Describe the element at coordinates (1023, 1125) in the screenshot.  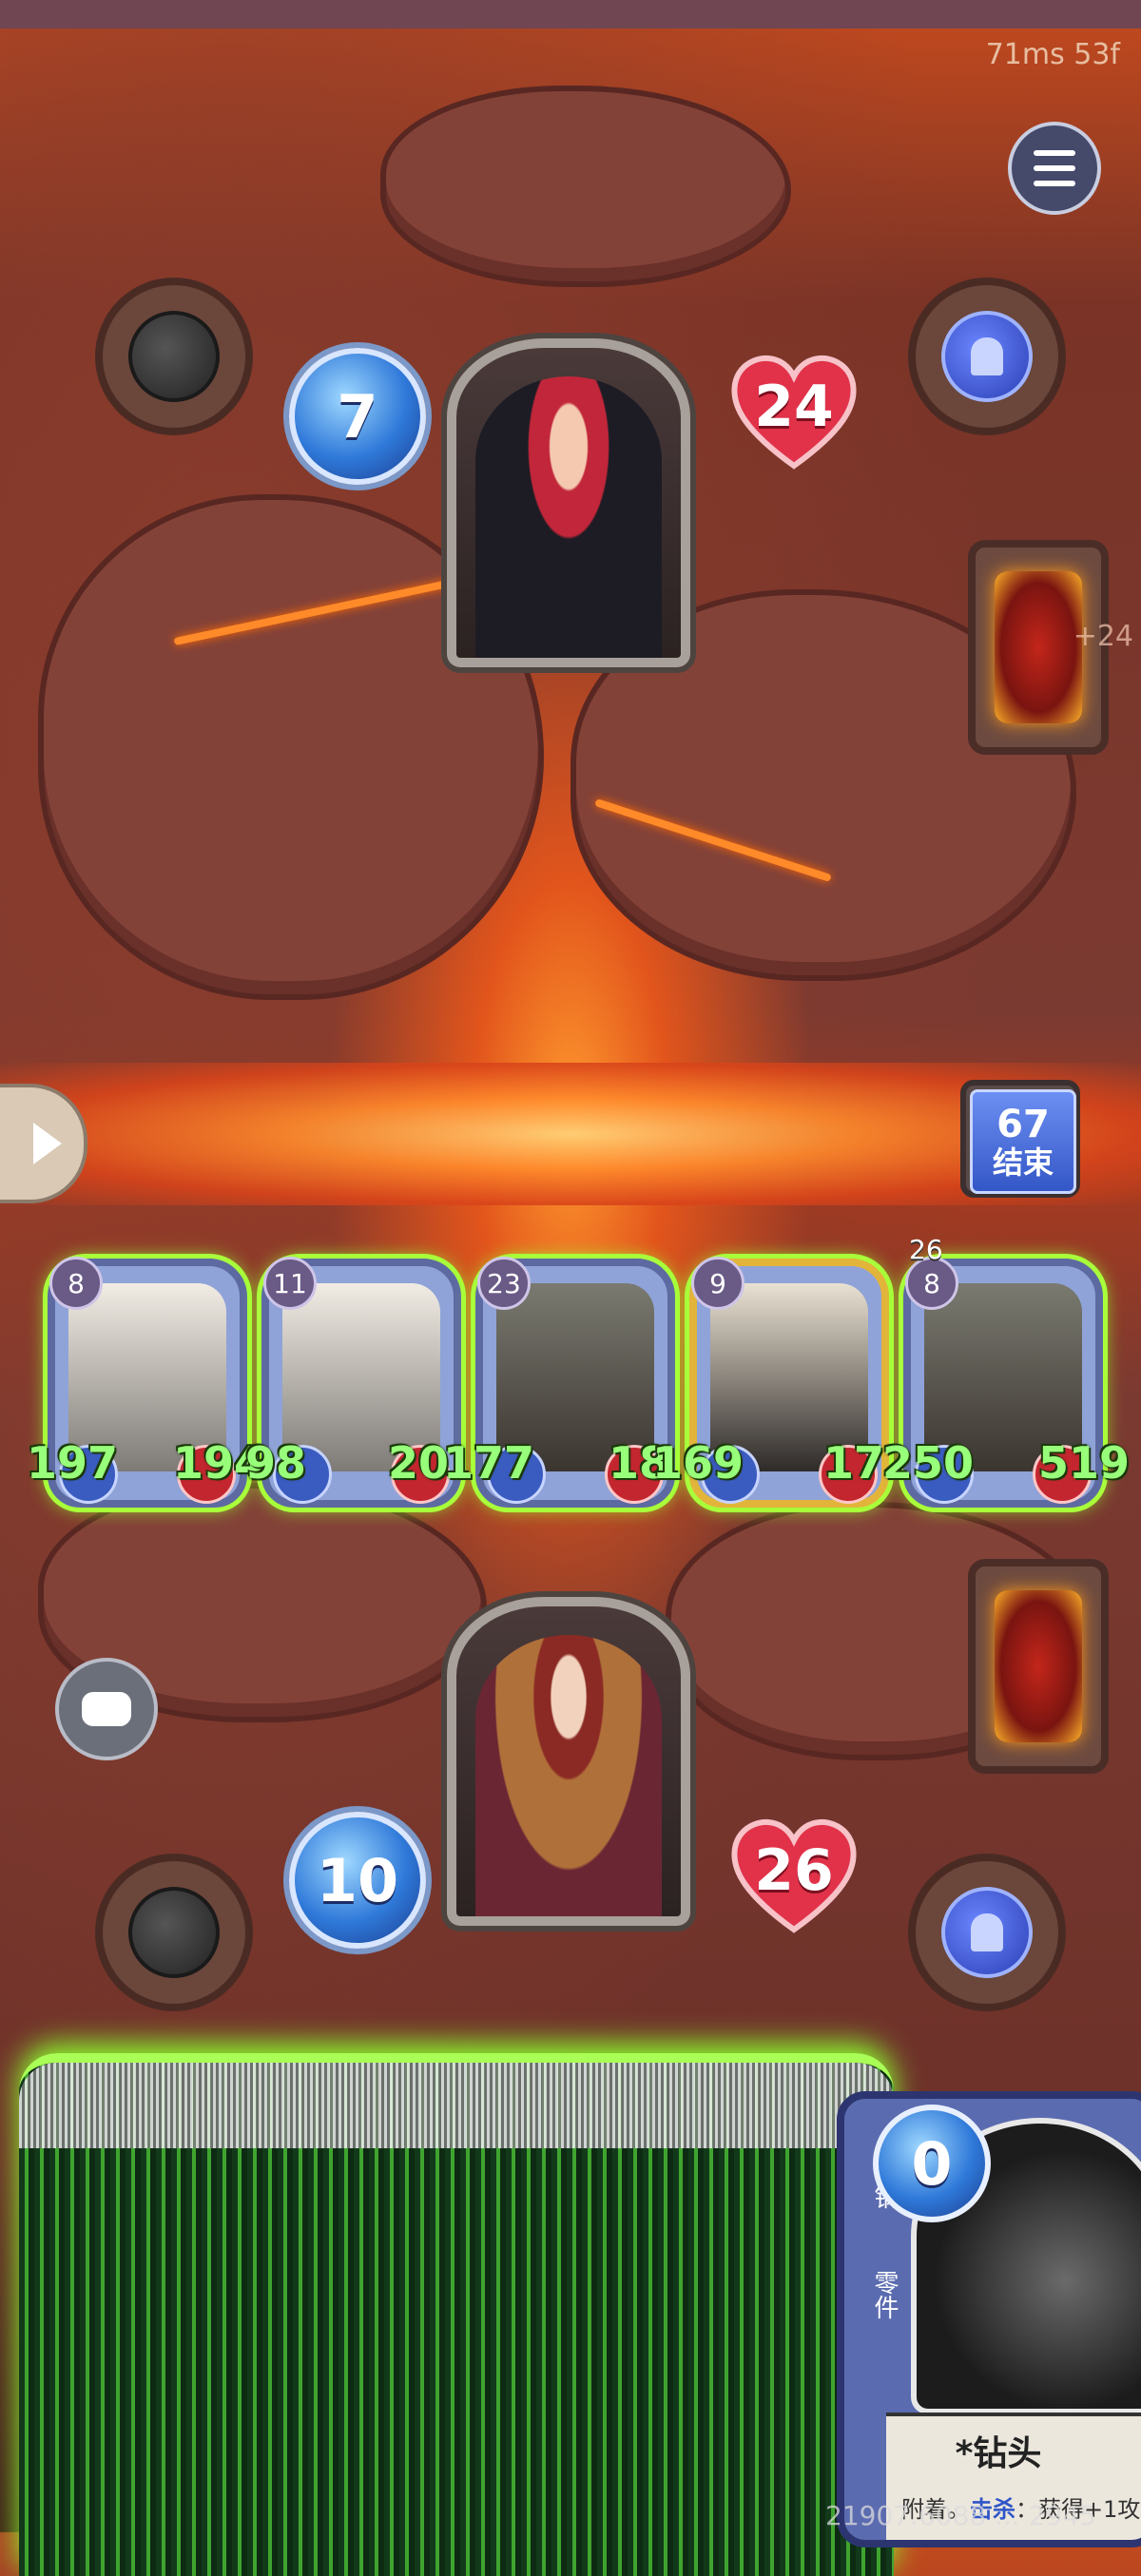
I see `turn-timer: 67` at that location.